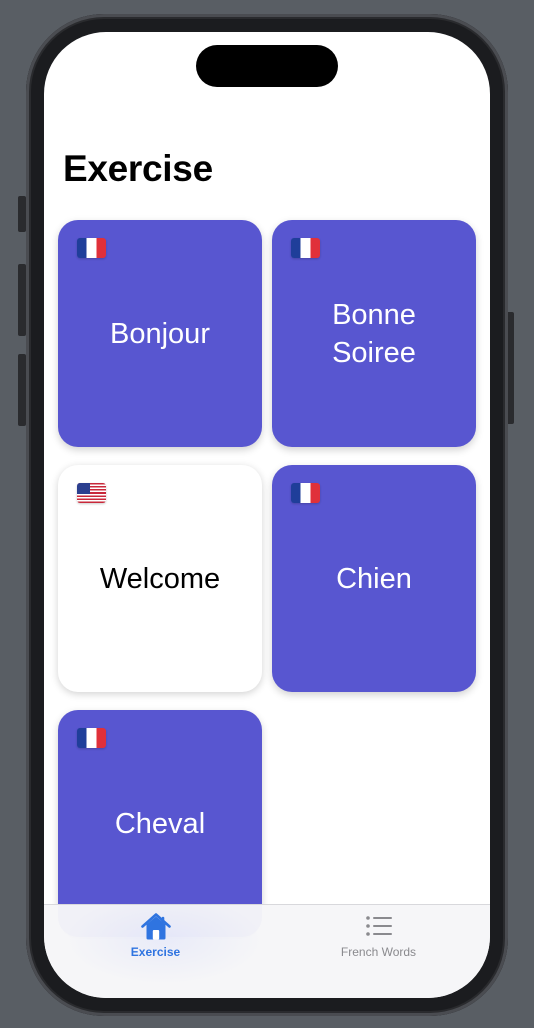  I want to click on card-word: Chien, so click(374, 578).